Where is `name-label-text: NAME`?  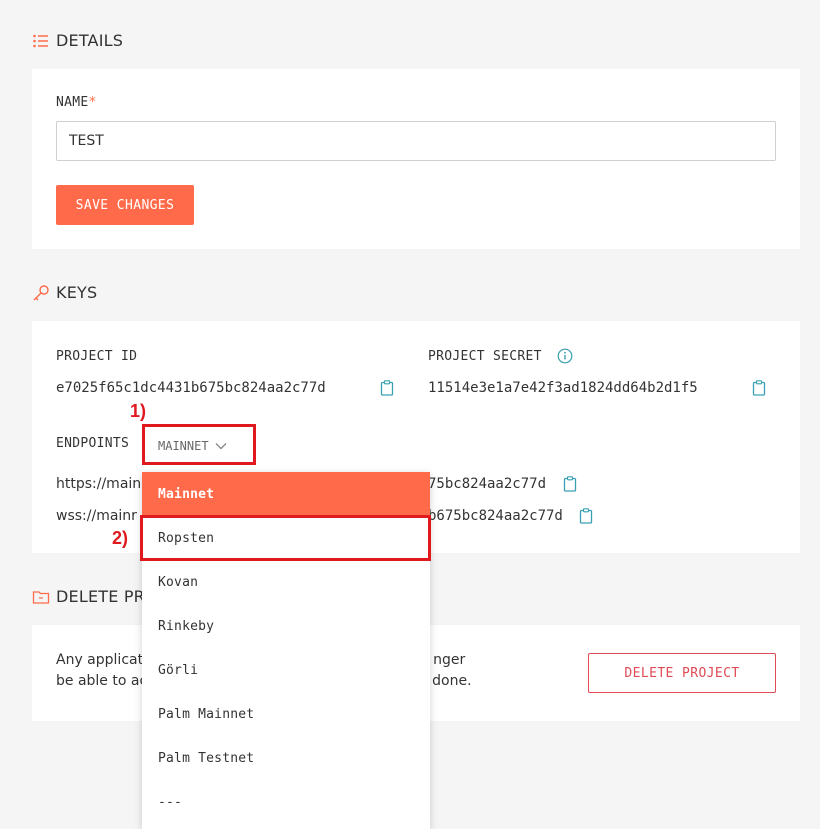
name-label-text: NAME is located at coordinates (72, 102).